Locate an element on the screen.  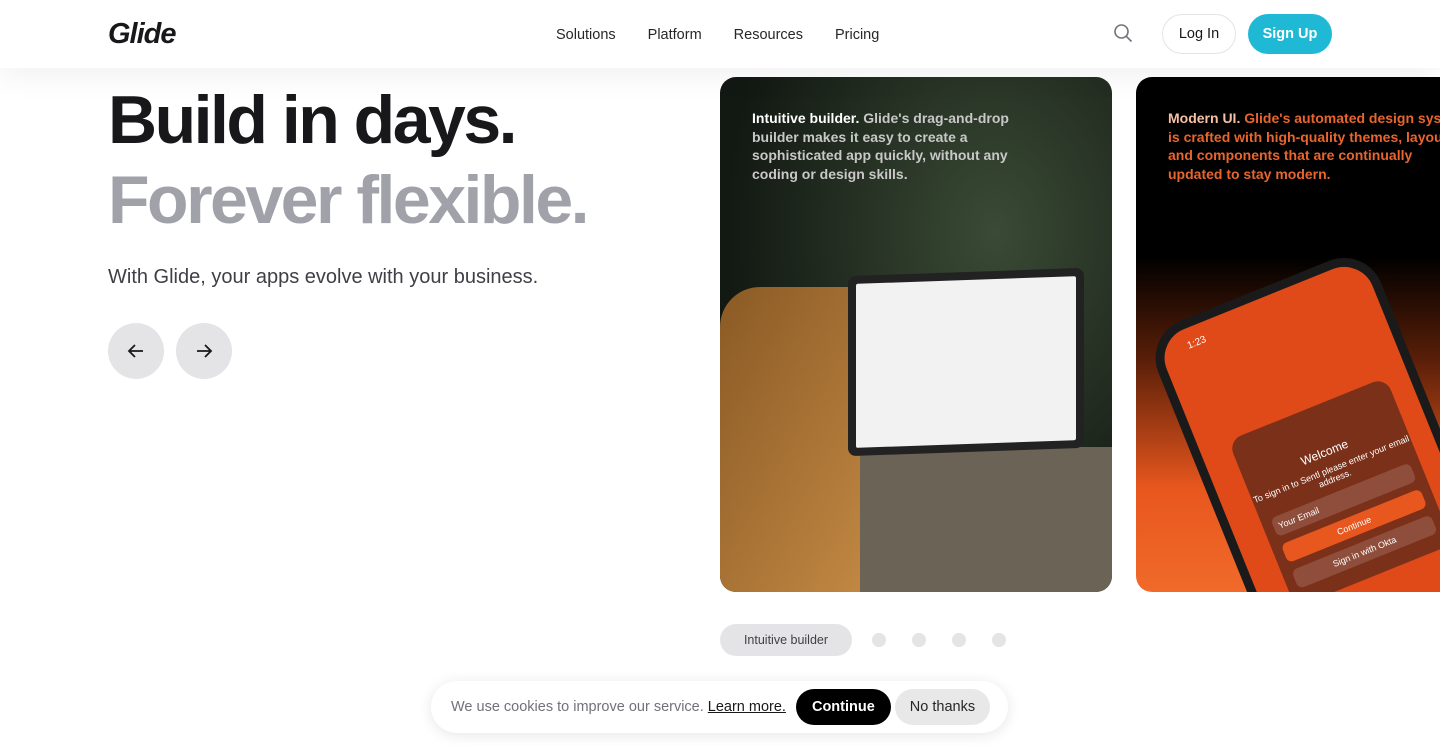
hero-title: Build in days. is located at coordinates (313, 120).